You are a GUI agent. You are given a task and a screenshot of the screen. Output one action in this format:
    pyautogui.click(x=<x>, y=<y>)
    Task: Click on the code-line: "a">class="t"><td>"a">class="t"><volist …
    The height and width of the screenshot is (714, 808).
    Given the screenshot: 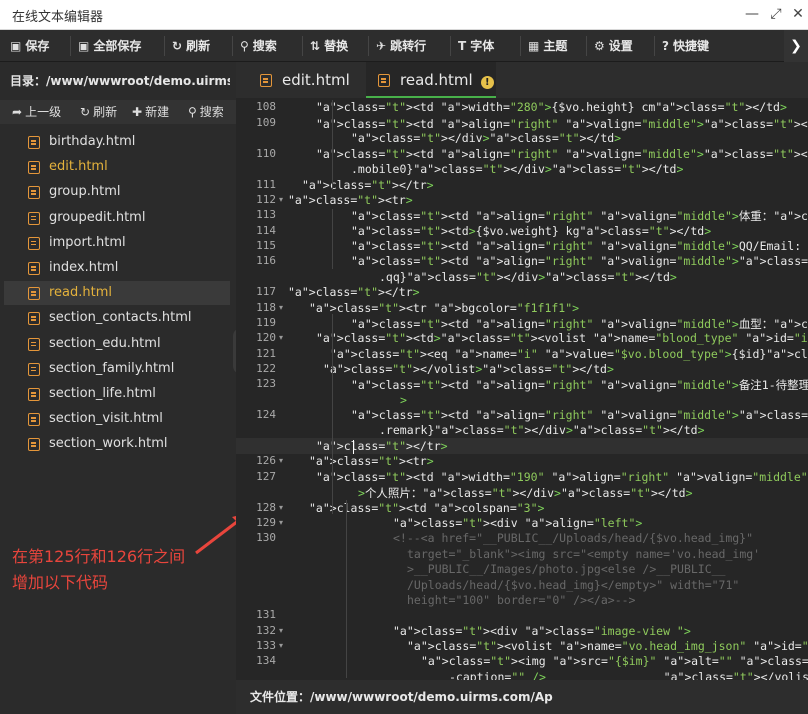 What is the action you would take?
    pyautogui.click(x=562, y=338)
    